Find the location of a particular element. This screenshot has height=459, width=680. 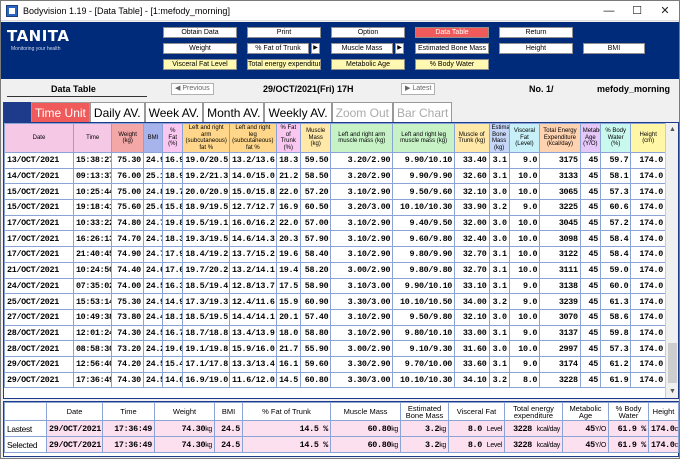

tab-weekly-av: Weekly AV. is located at coordinates (298, 112).